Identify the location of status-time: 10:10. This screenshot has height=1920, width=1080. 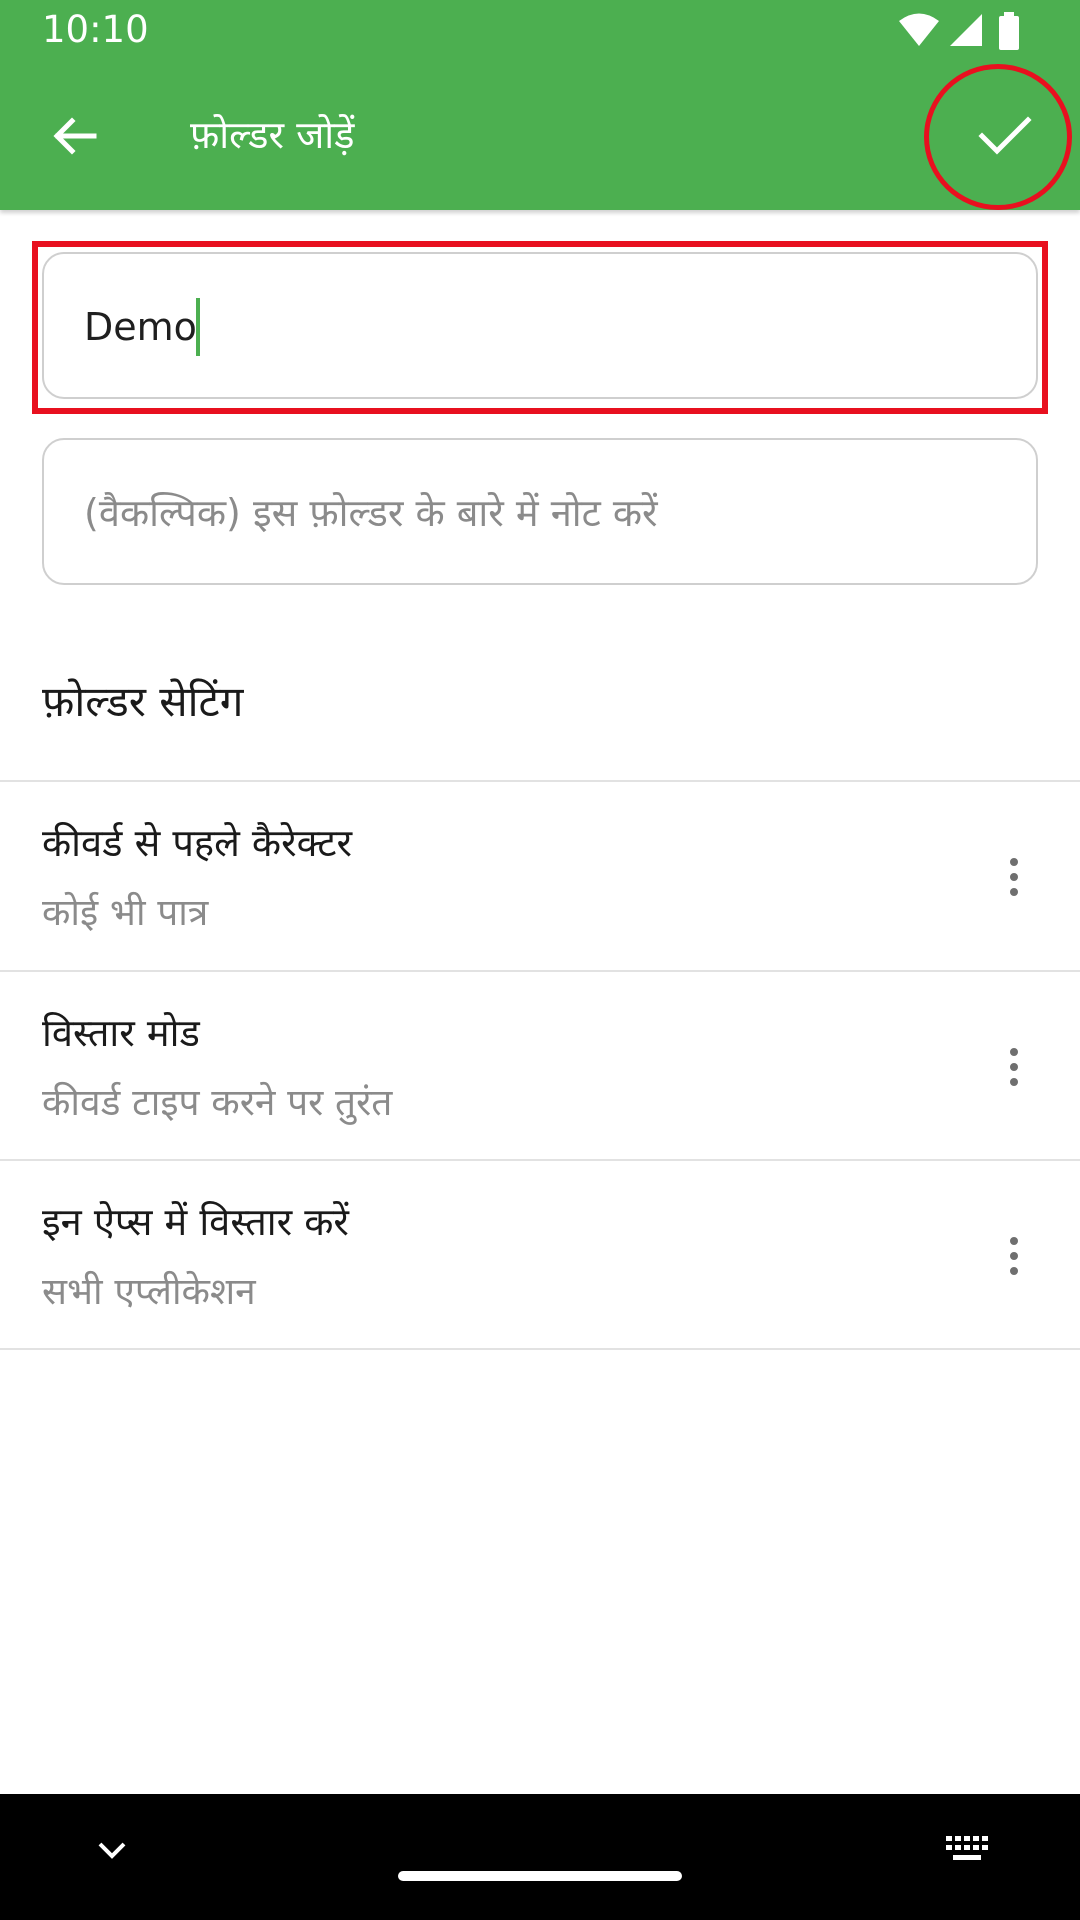
(95, 29).